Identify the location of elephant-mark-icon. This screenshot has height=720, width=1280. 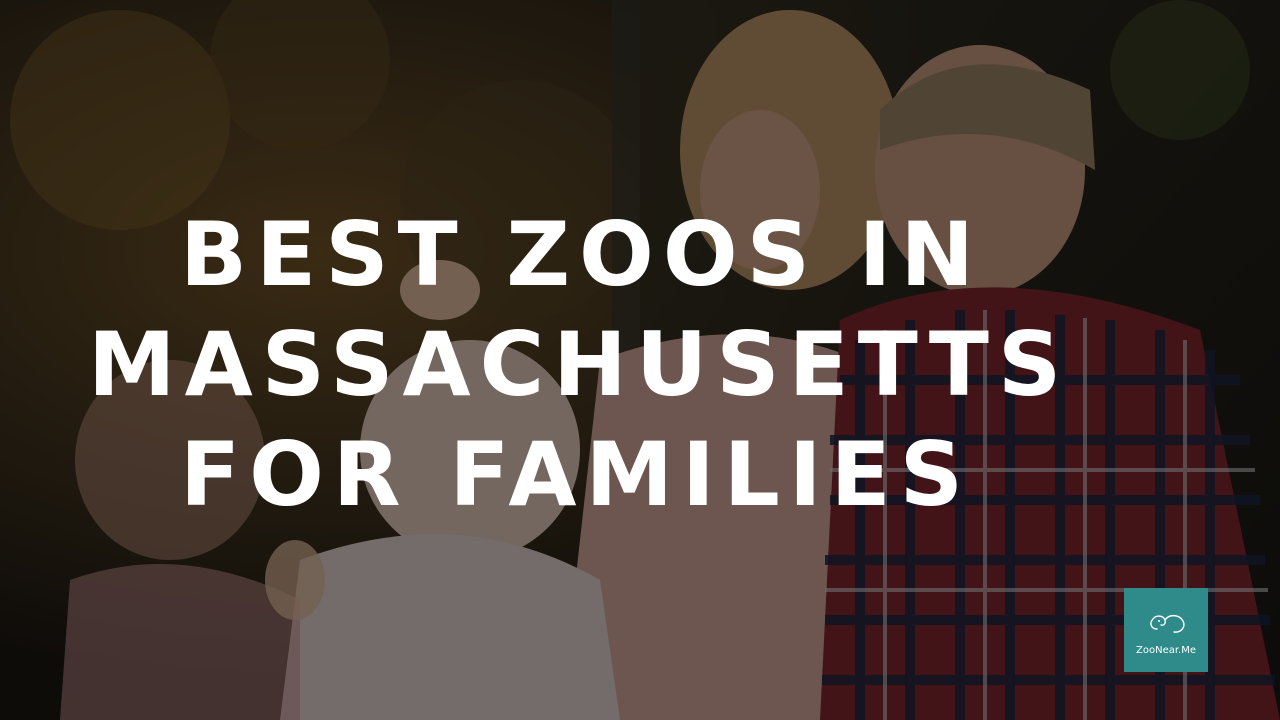
(1167, 623).